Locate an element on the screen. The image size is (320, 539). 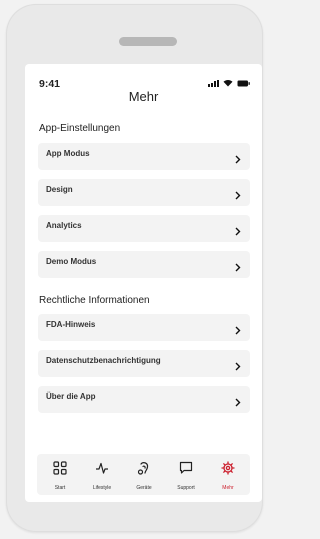
grid-icon is located at coordinates (60, 468).